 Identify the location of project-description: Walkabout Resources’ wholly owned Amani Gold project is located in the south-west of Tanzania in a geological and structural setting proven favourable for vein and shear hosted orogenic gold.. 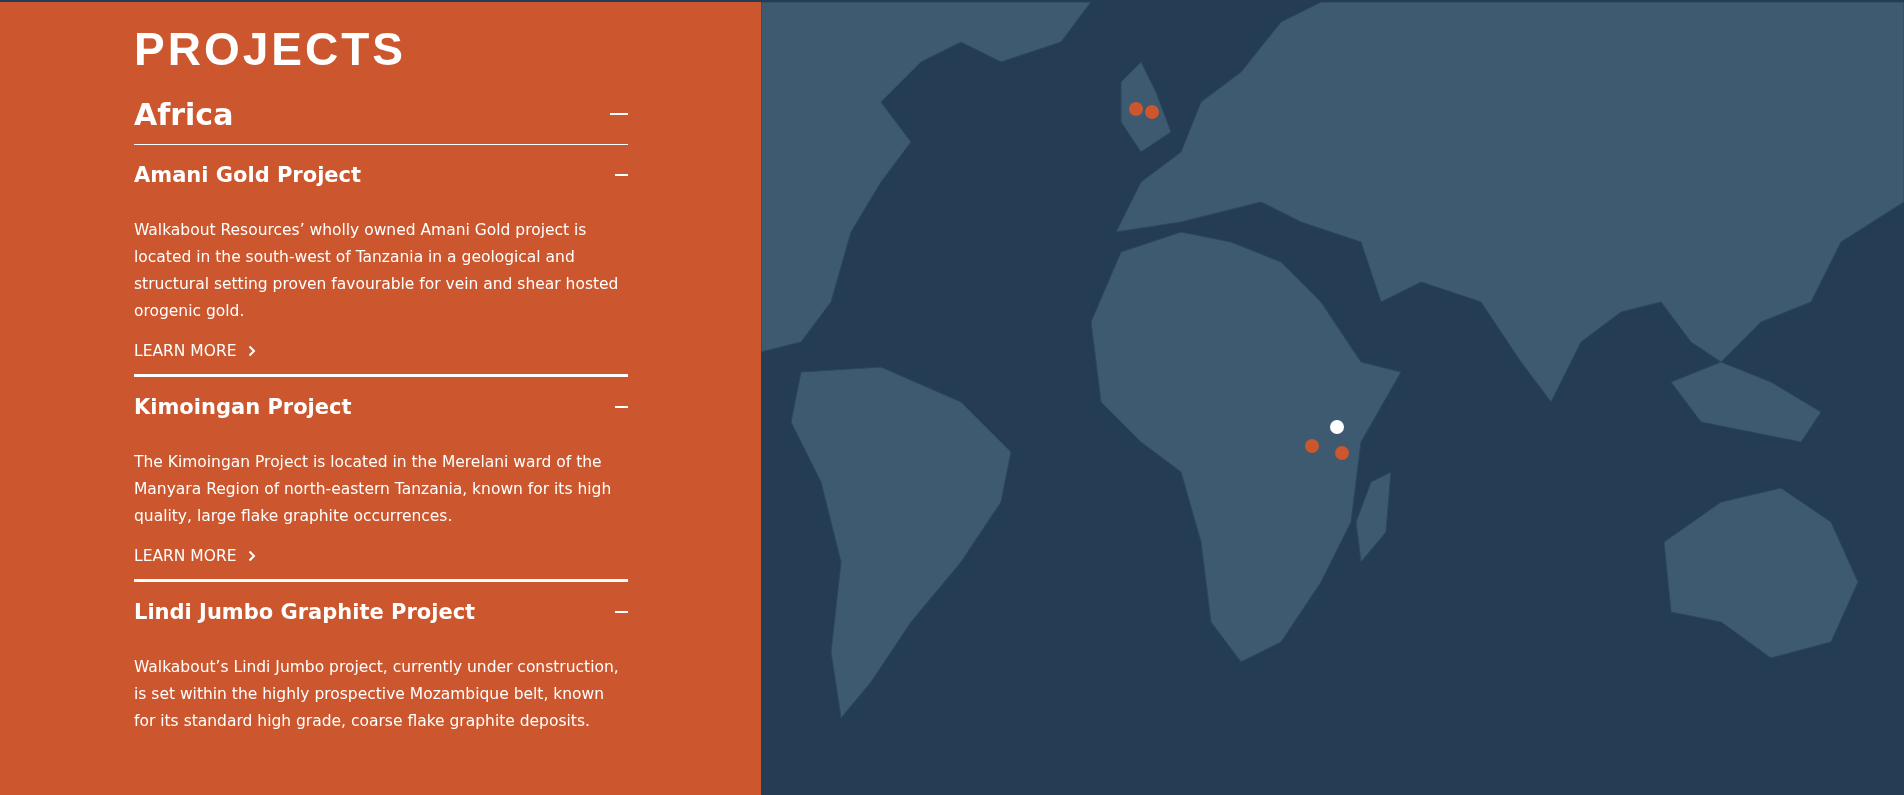
(377, 270).